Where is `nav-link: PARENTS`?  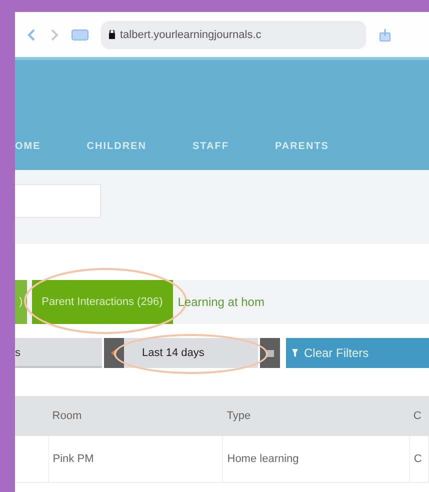
nav-link: PARENTS is located at coordinates (301, 146).